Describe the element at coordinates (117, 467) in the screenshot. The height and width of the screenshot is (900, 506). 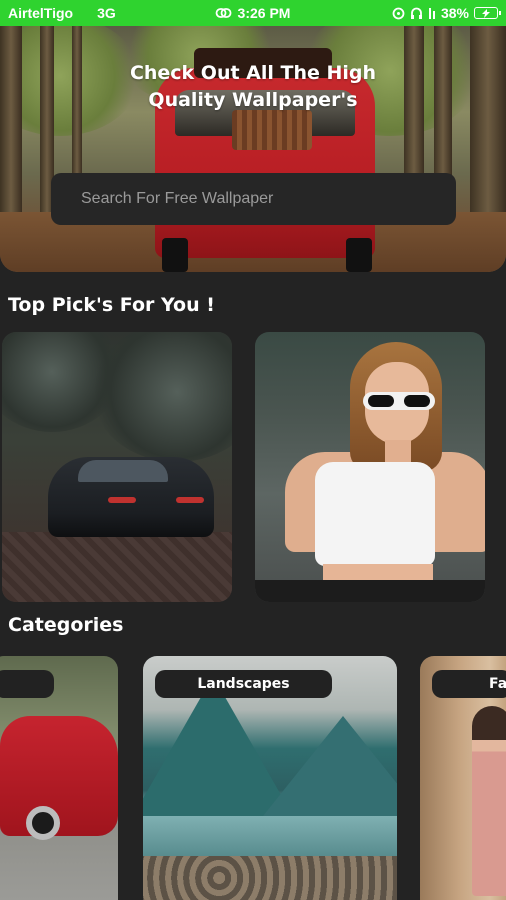
I see `top-pick-car-card` at that location.